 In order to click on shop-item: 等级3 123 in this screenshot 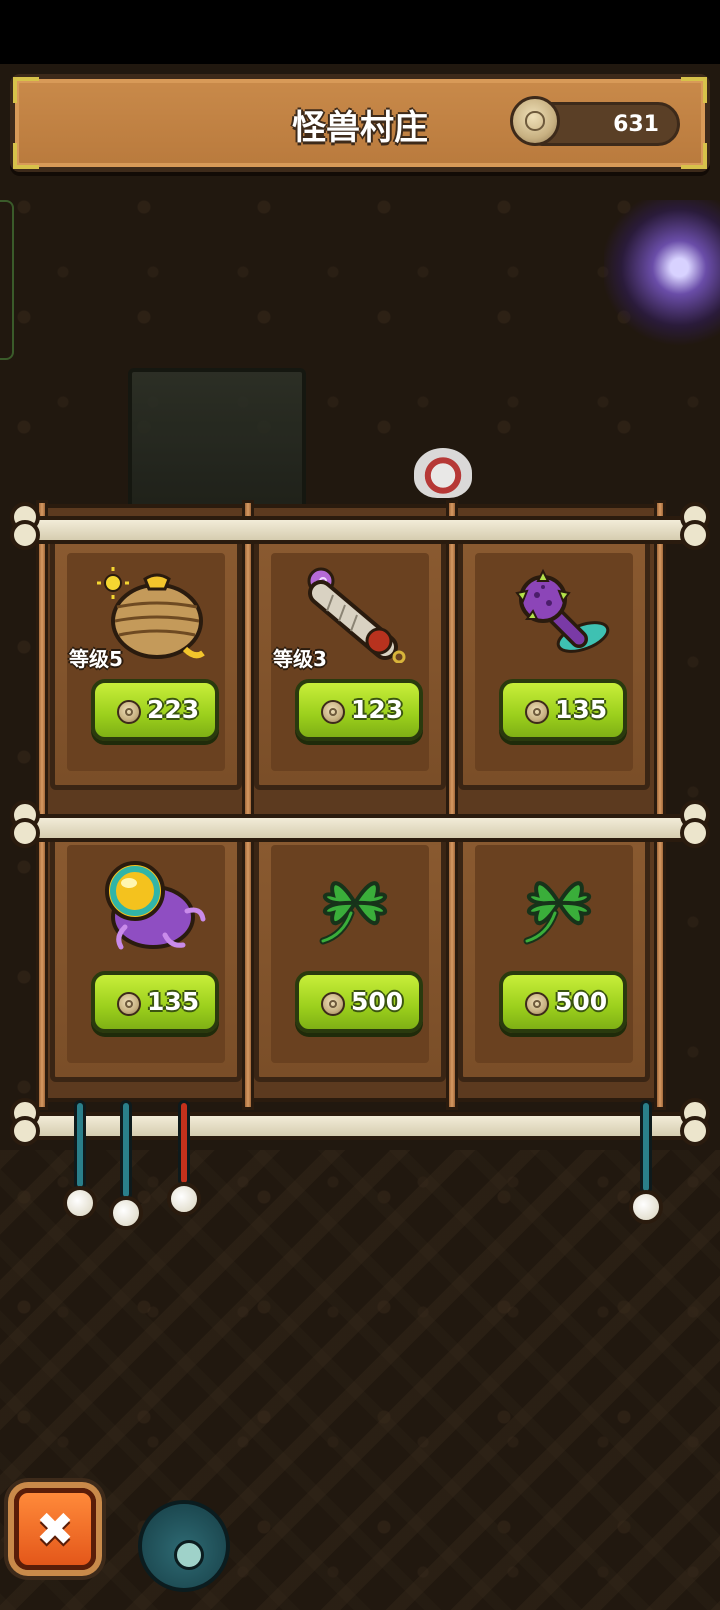, I will do `click(350, 662)`.